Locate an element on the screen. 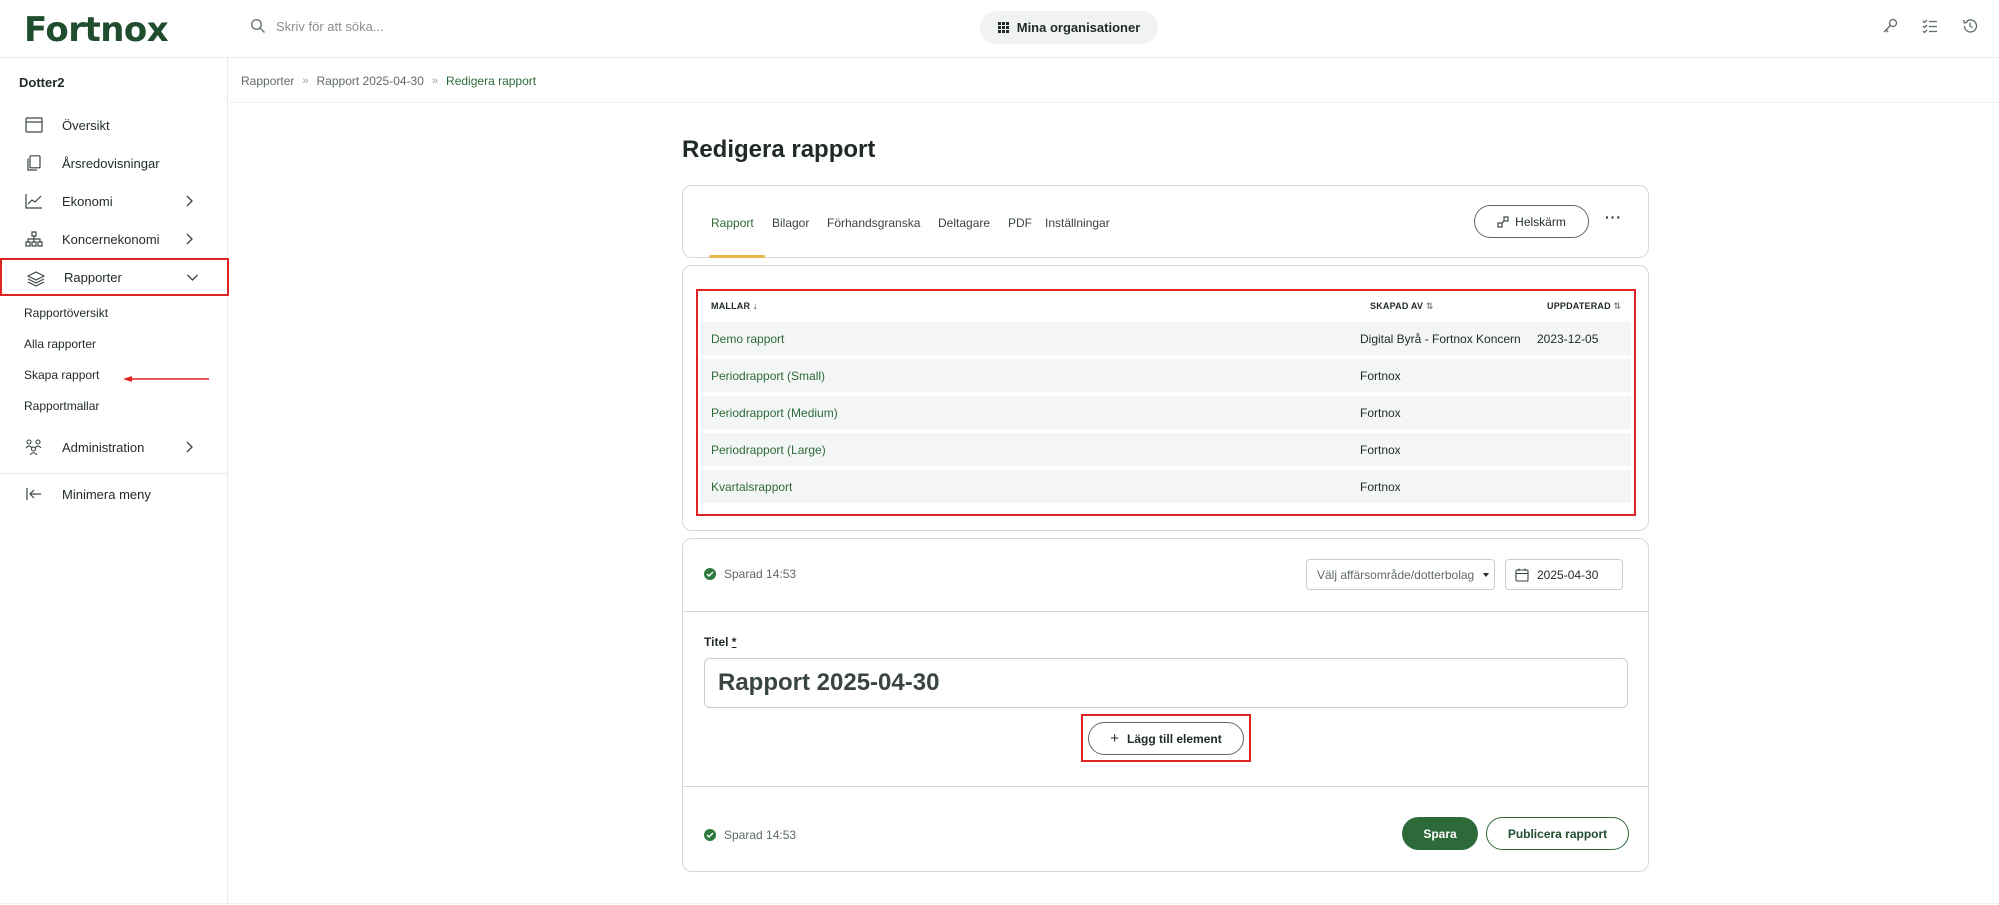 The height and width of the screenshot is (905, 1999). template-updated: 2023-12-05 is located at coordinates (1568, 339).